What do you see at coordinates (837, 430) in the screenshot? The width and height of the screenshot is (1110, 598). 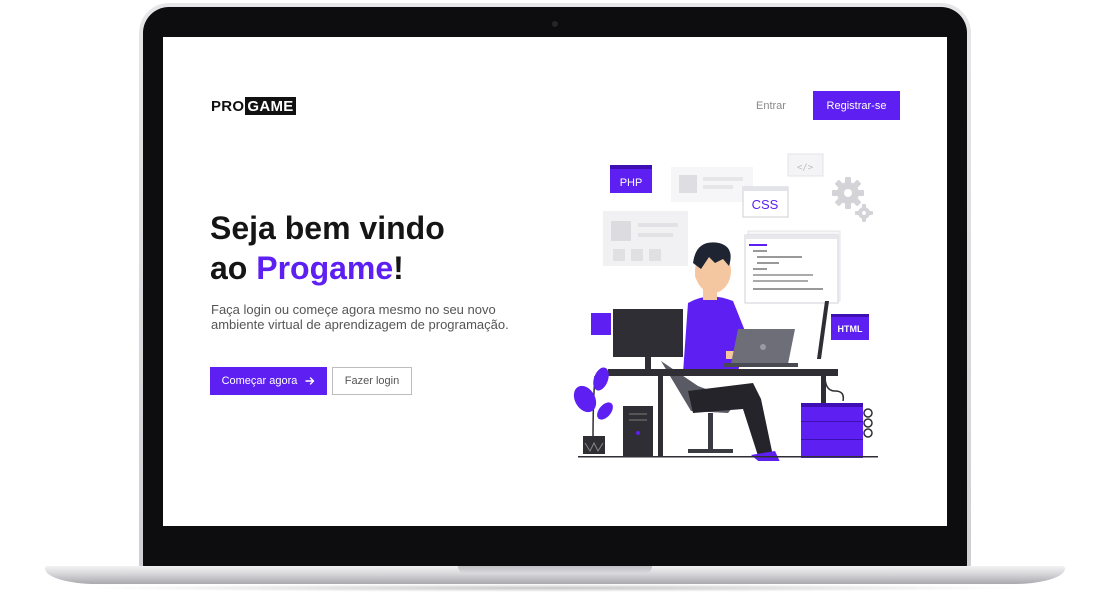 I see `drawer-cabinet` at bounding box center [837, 430].